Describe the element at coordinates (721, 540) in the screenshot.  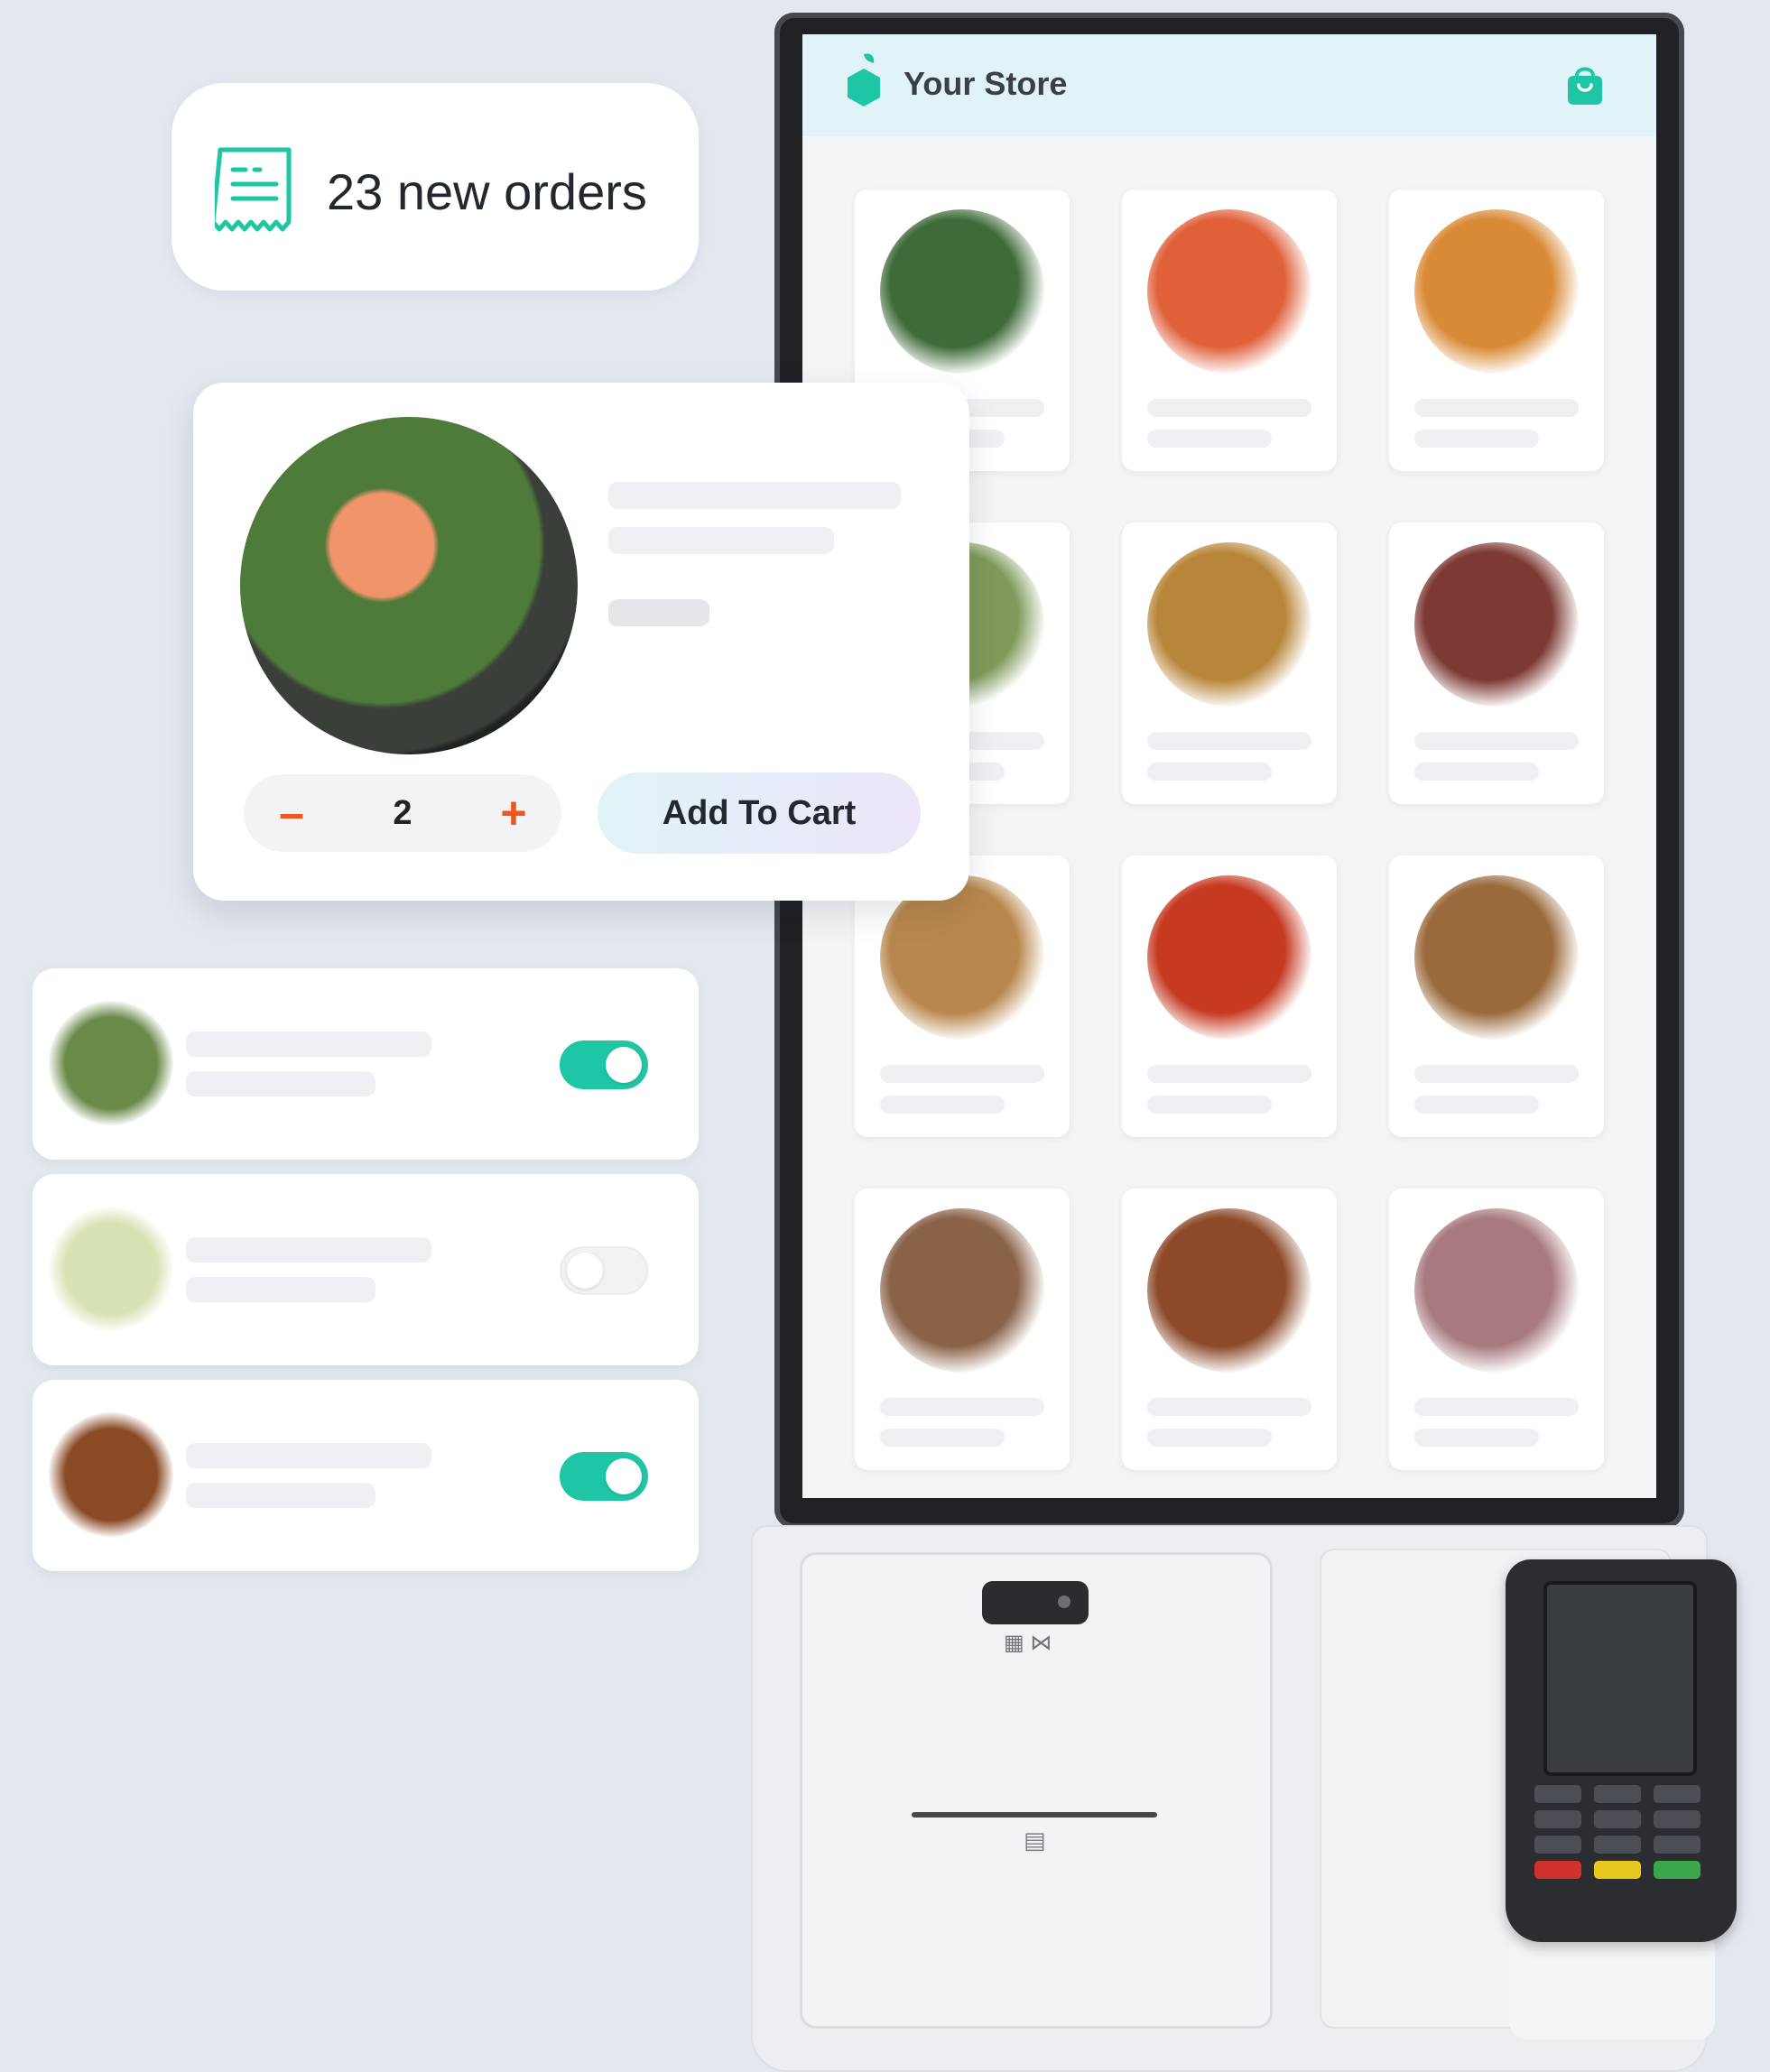
I see `product-subtitle-placeholder` at that location.